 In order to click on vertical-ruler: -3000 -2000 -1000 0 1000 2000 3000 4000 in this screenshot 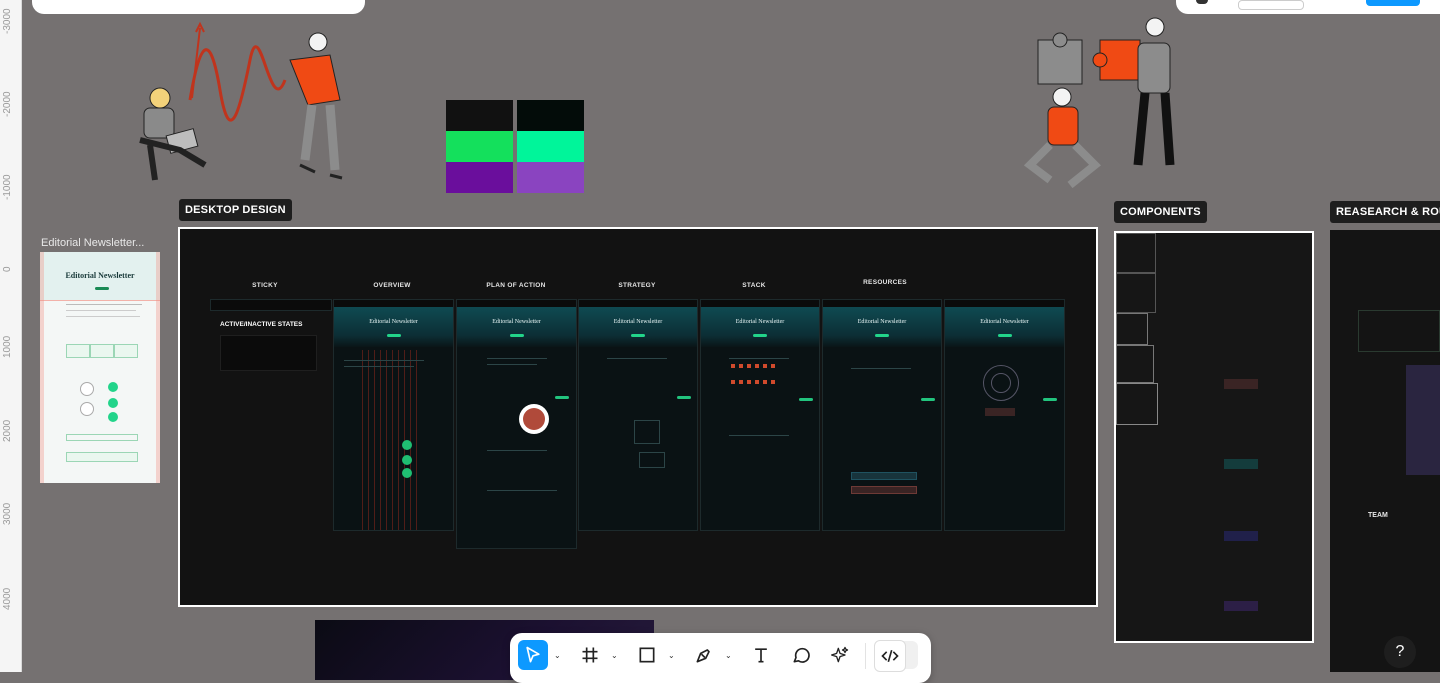, I will do `click(11, 336)`.